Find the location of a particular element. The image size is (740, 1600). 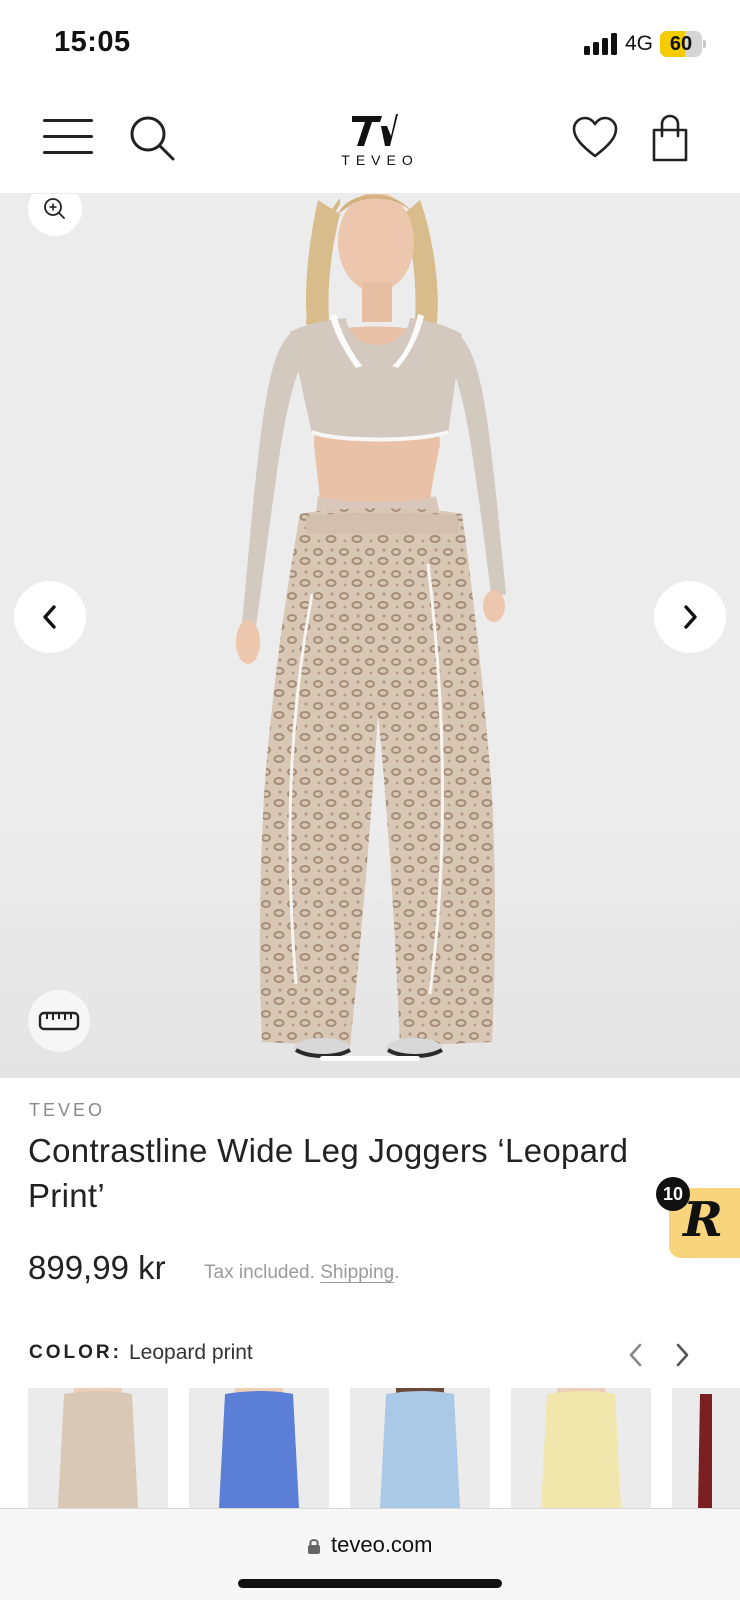

logo-text: TEVEO is located at coordinates (380, 160).